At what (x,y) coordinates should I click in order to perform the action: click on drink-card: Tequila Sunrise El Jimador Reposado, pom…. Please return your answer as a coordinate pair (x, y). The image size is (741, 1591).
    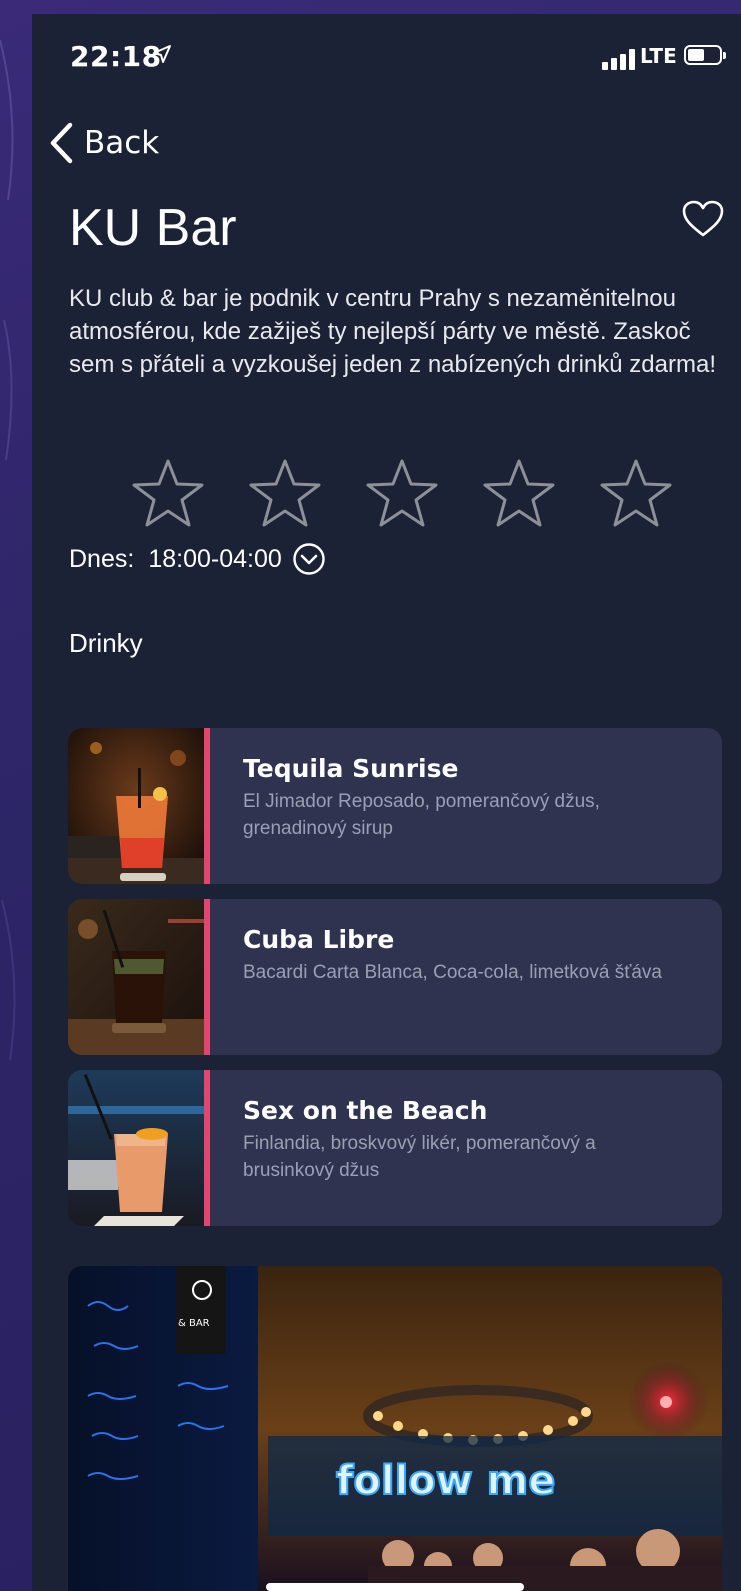
    Looking at the image, I should click on (395, 806).